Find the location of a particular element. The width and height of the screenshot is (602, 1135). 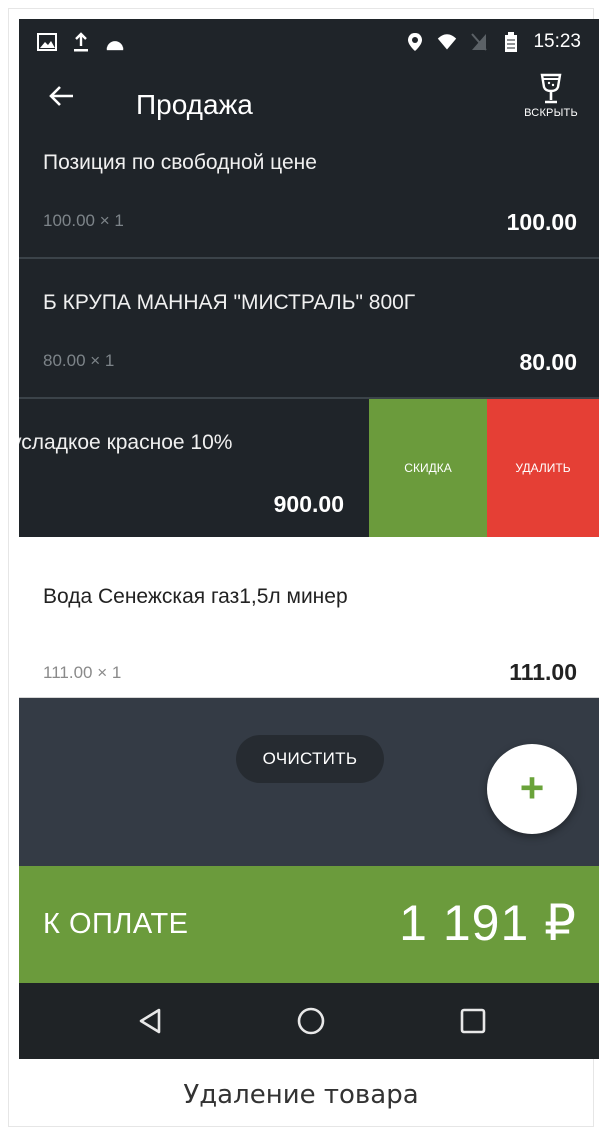

location-icon is located at coordinates (415, 42).